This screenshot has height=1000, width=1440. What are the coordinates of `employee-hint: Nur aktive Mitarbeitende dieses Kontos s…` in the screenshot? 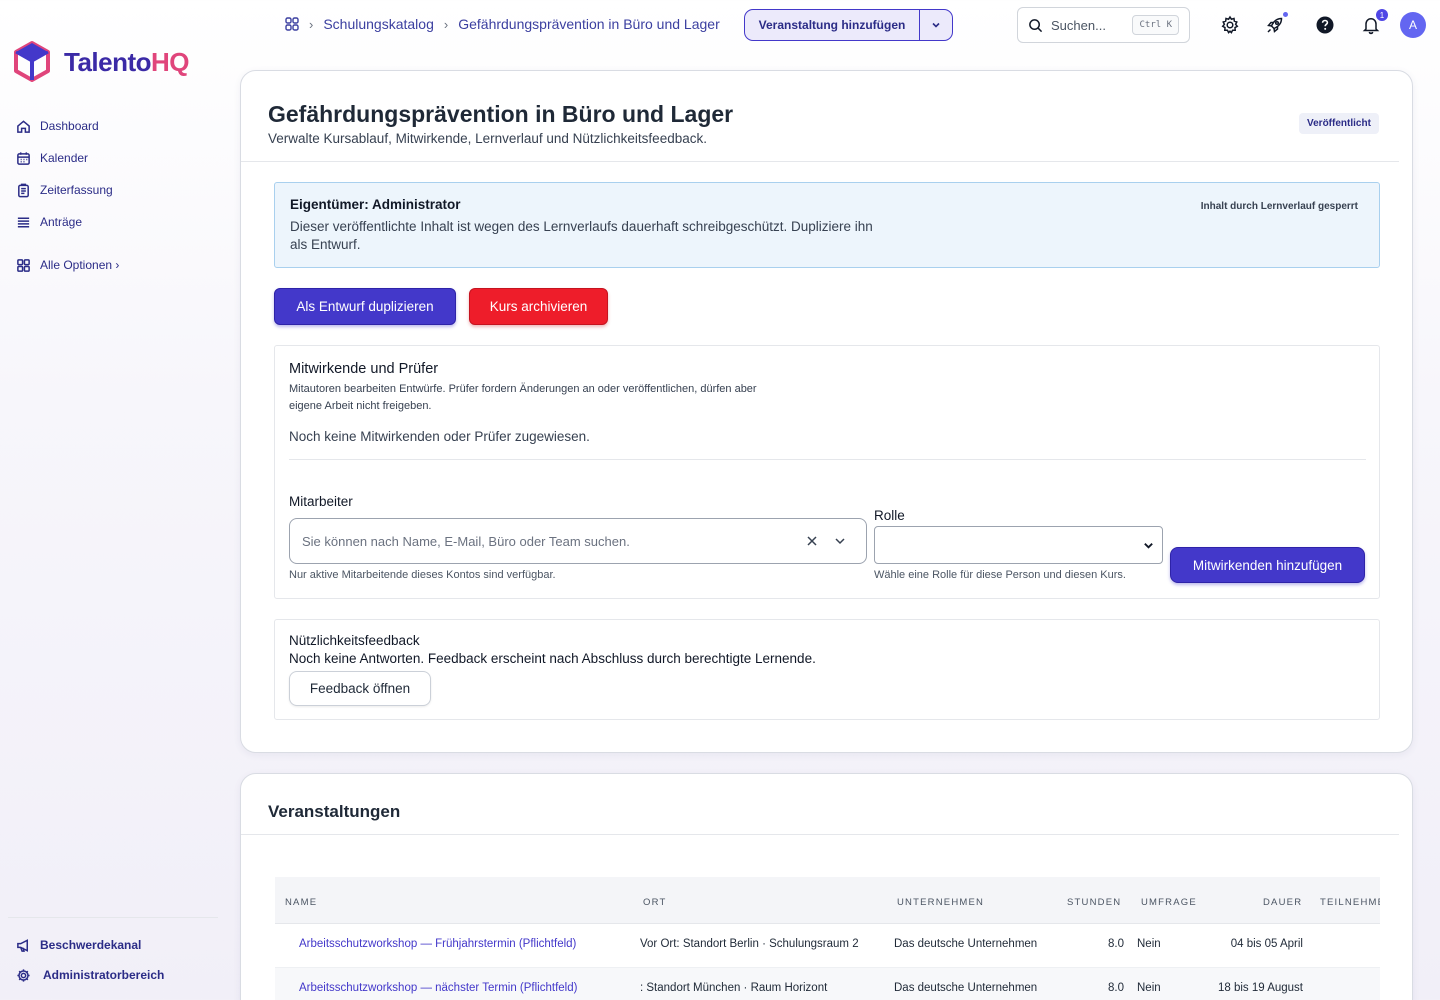 It's located at (422, 575).